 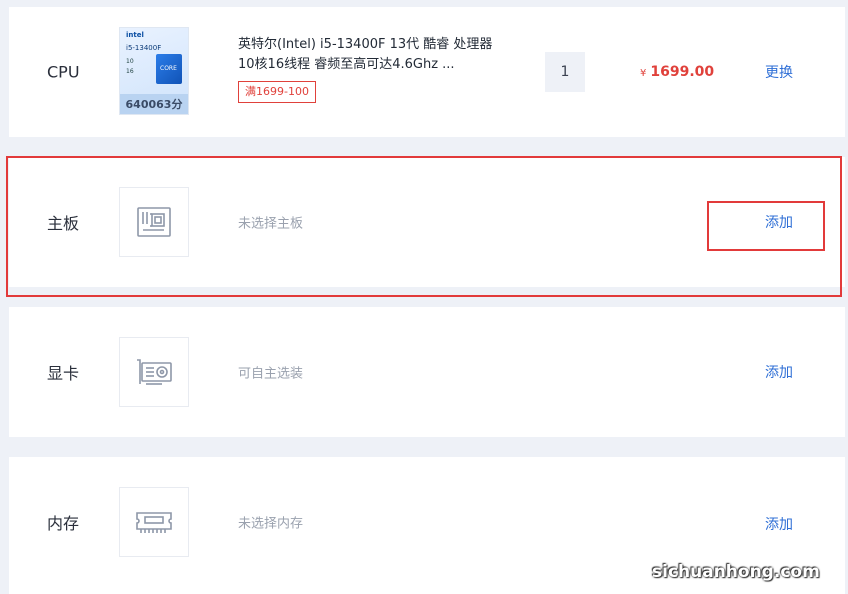 What do you see at coordinates (779, 372) in the screenshot?
I see `add-gpu-button: 添加` at bounding box center [779, 372].